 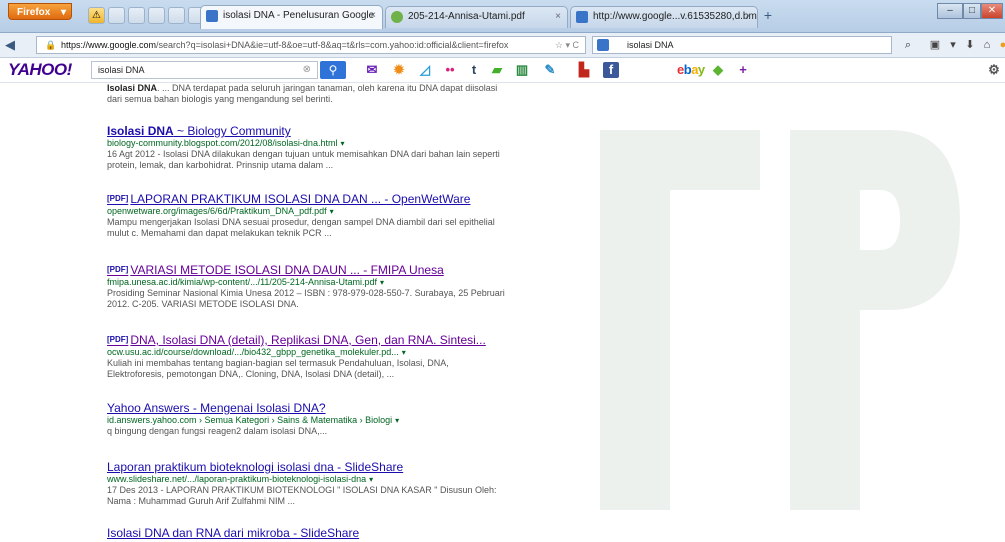 I want to click on yahoo-logo: YAHOO!, so click(x=40, y=70).